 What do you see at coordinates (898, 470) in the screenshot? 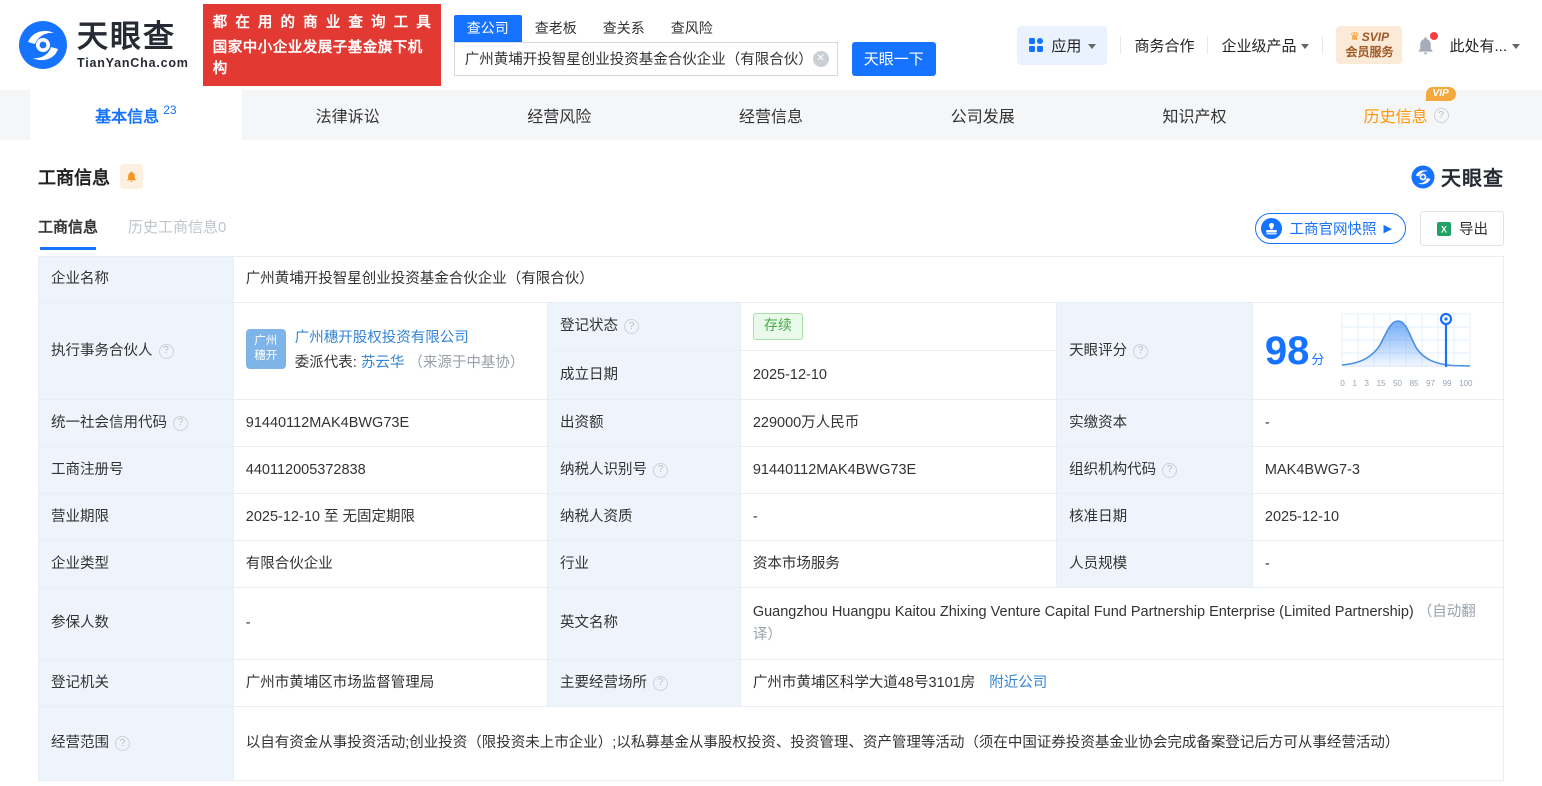
I see `taxpayer-id-value: 91440112MAK4BWG73E` at bounding box center [898, 470].